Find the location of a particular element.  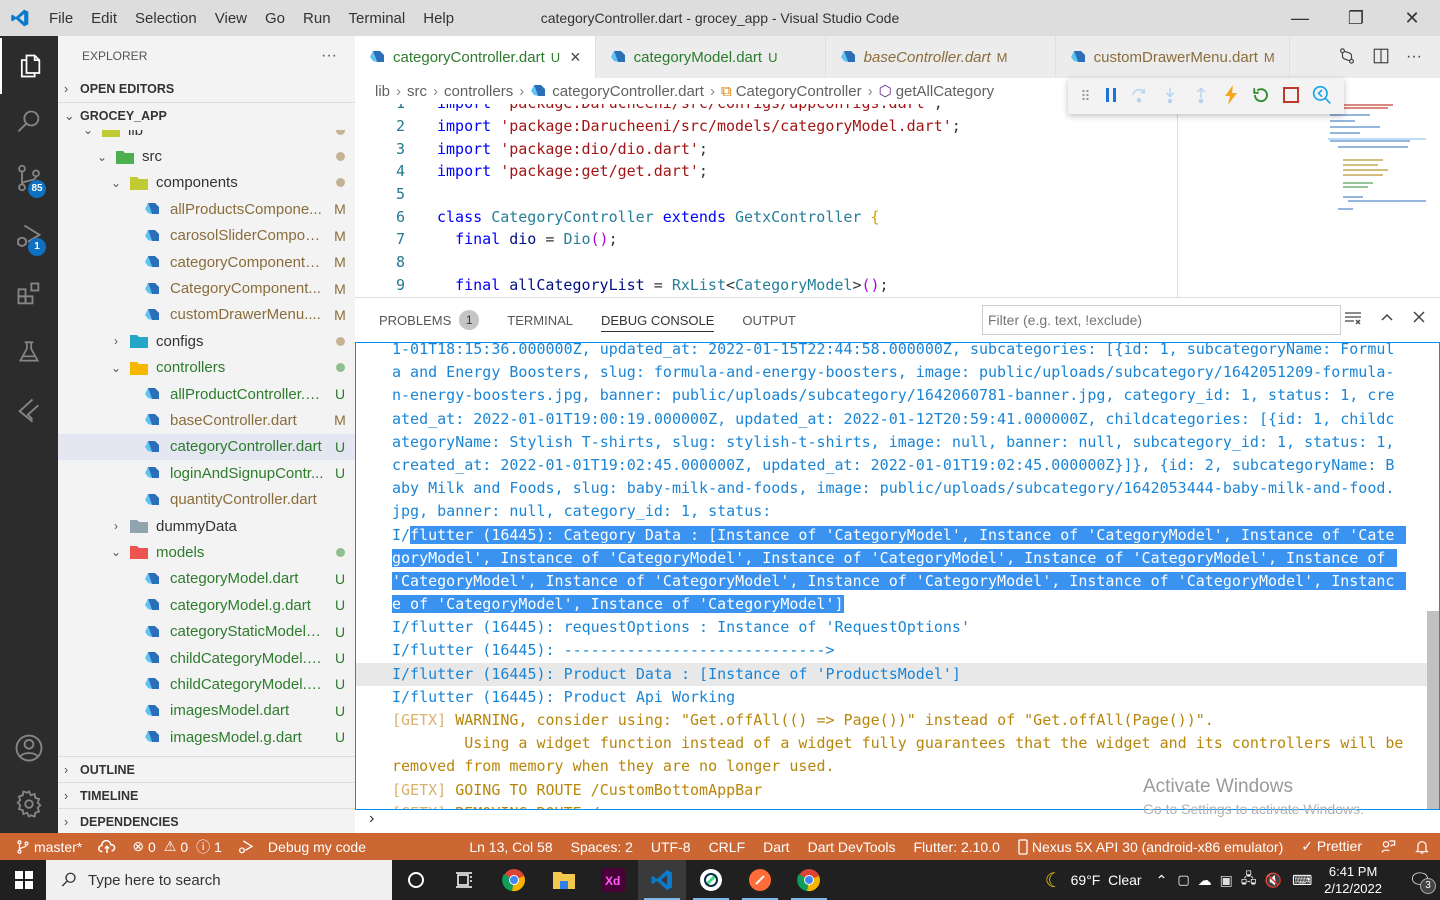

restore-button: ❐ is located at coordinates (1356, 18).